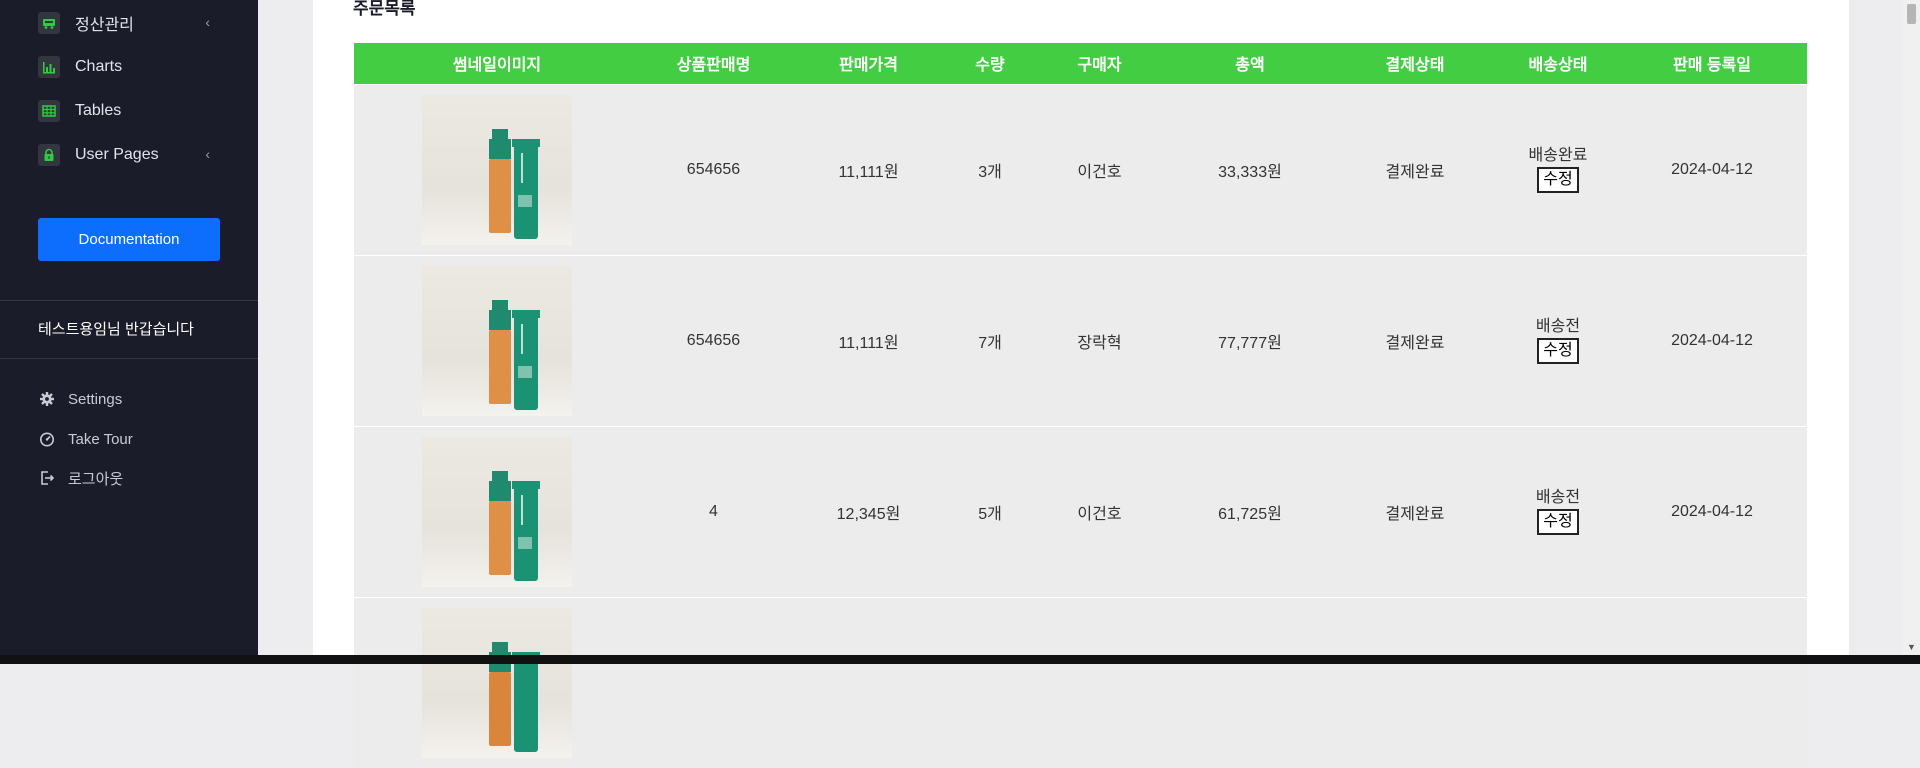 The width and height of the screenshot is (1920, 768). Describe the element at coordinates (1712, 66) in the screenshot. I see `column-header: 판매 등록일` at that location.